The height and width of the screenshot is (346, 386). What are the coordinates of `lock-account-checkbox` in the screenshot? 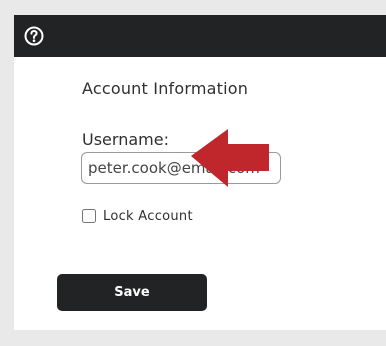 It's located at (89, 216).